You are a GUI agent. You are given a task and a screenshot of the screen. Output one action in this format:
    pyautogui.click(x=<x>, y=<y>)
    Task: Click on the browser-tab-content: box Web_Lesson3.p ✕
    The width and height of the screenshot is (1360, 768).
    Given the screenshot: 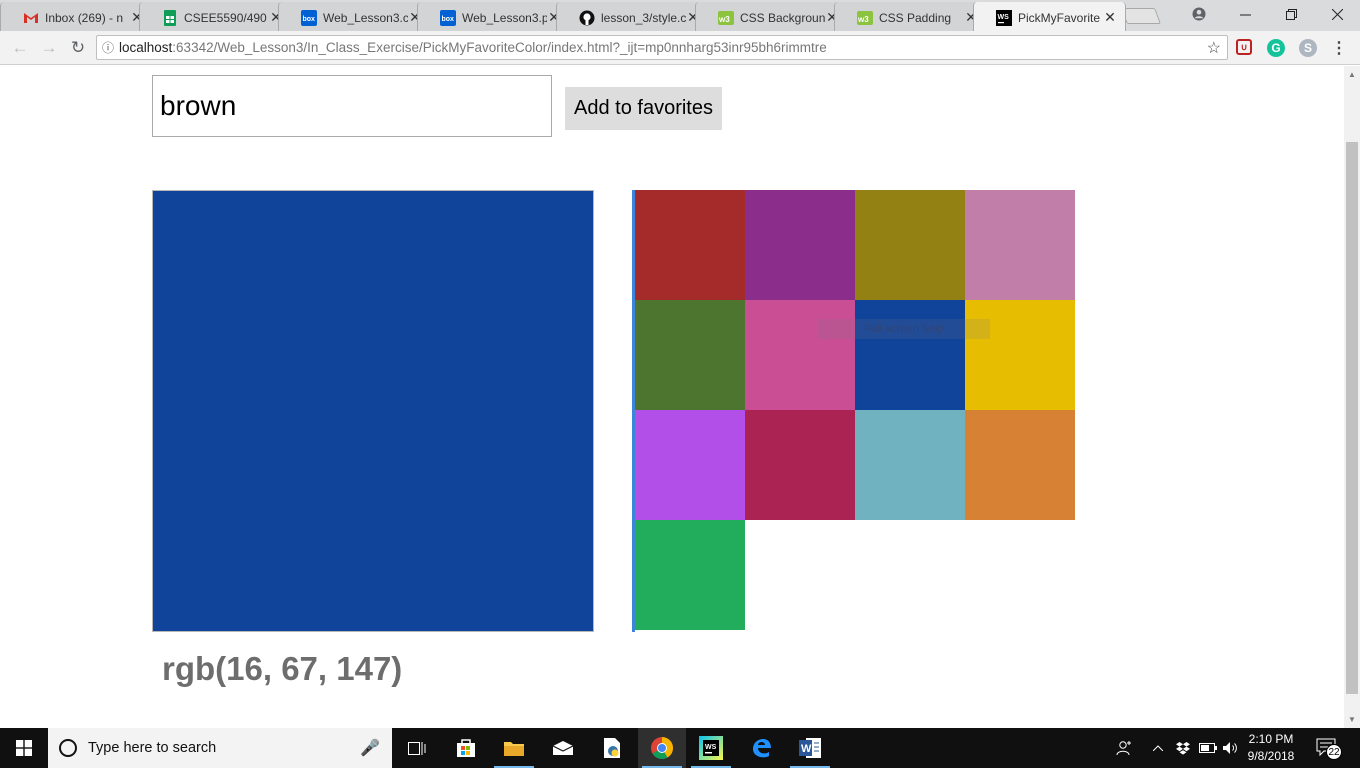 What is the action you would take?
    pyautogui.click(x=492, y=17)
    